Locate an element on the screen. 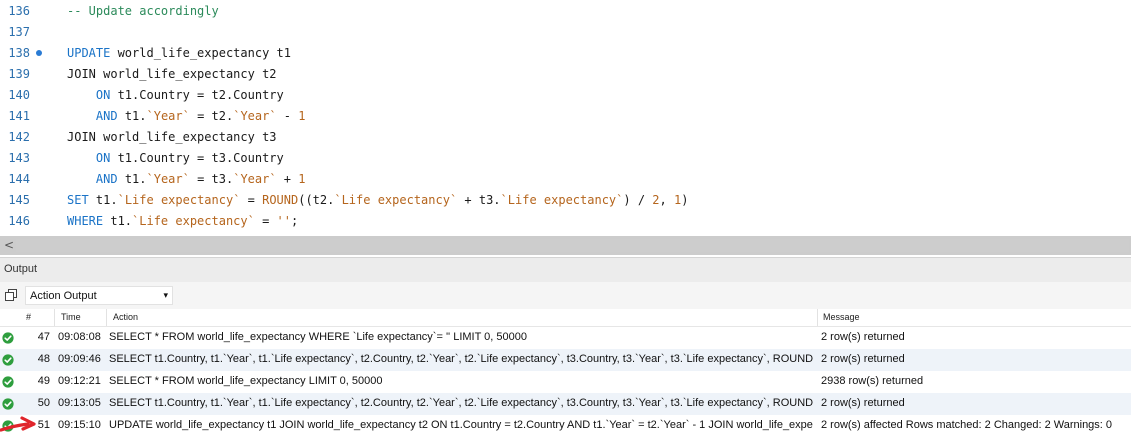 This screenshot has width=1131, height=443. code-token: SET is located at coordinates (78, 200).